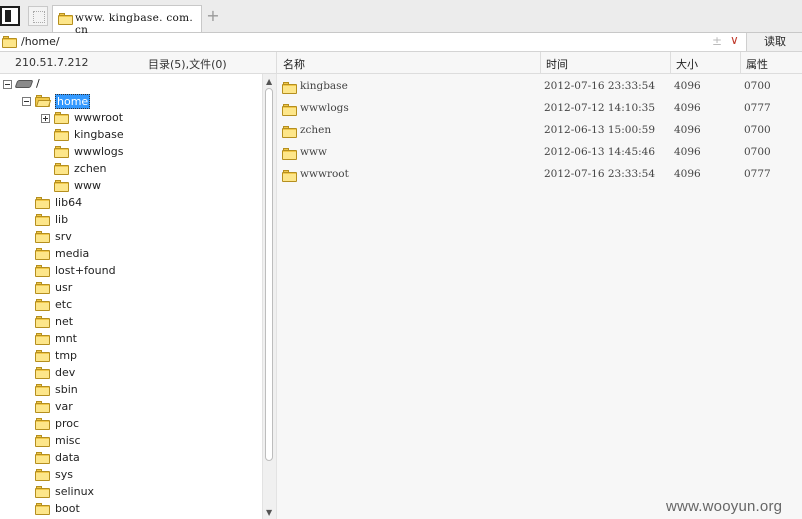 The height and width of the screenshot is (519, 802). Describe the element at coordinates (557, 64) in the screenshot. I see `column-header-time: 时间` at that location.